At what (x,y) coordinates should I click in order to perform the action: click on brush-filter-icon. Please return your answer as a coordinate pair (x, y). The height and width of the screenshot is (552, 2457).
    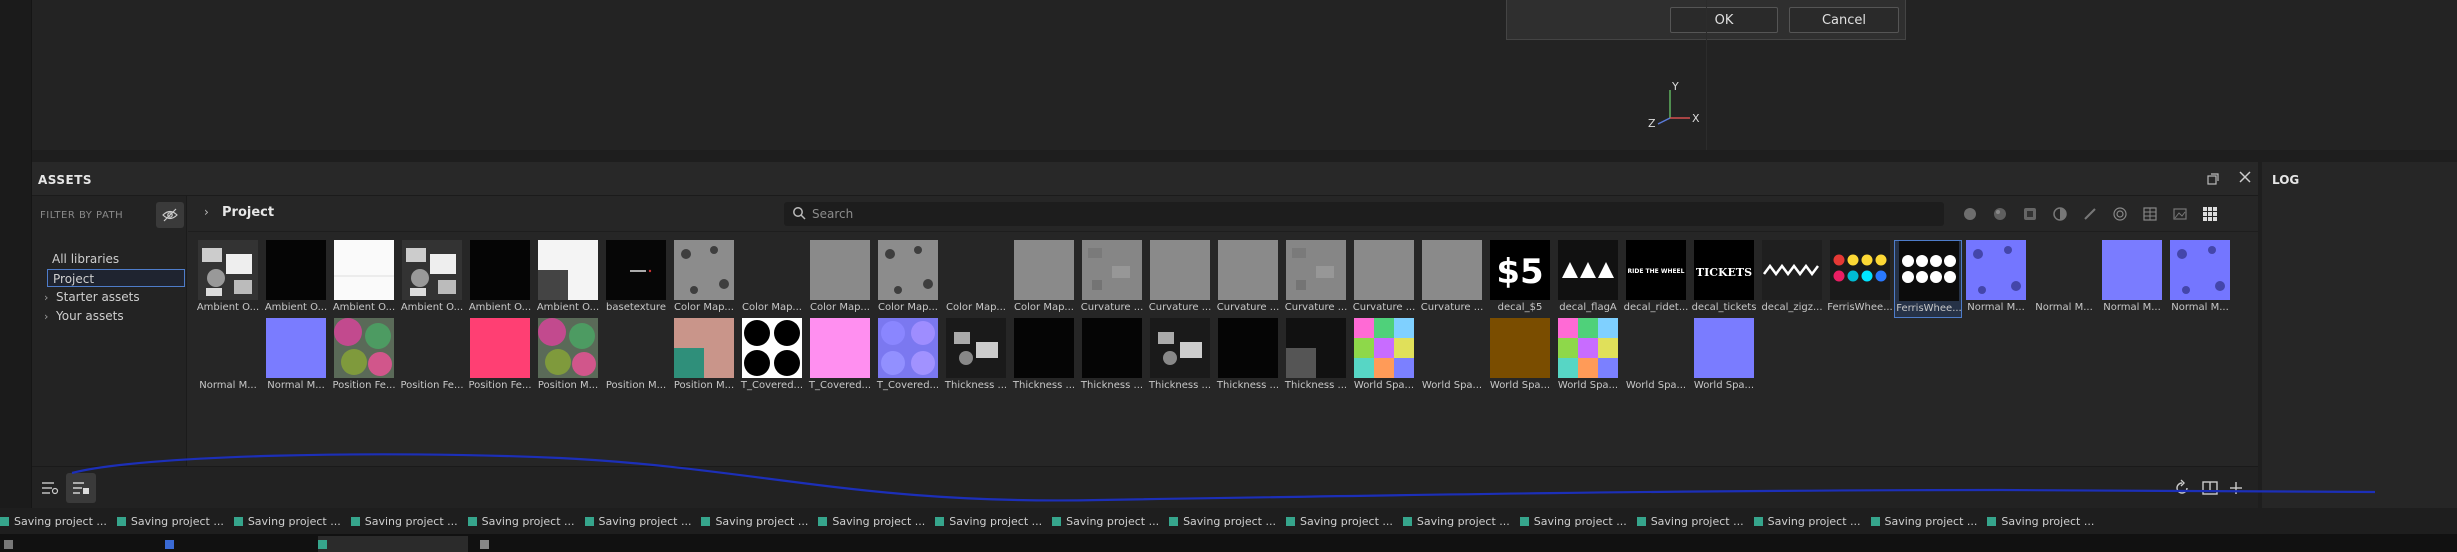
    Looking at the image, I should click on (2090, 214).